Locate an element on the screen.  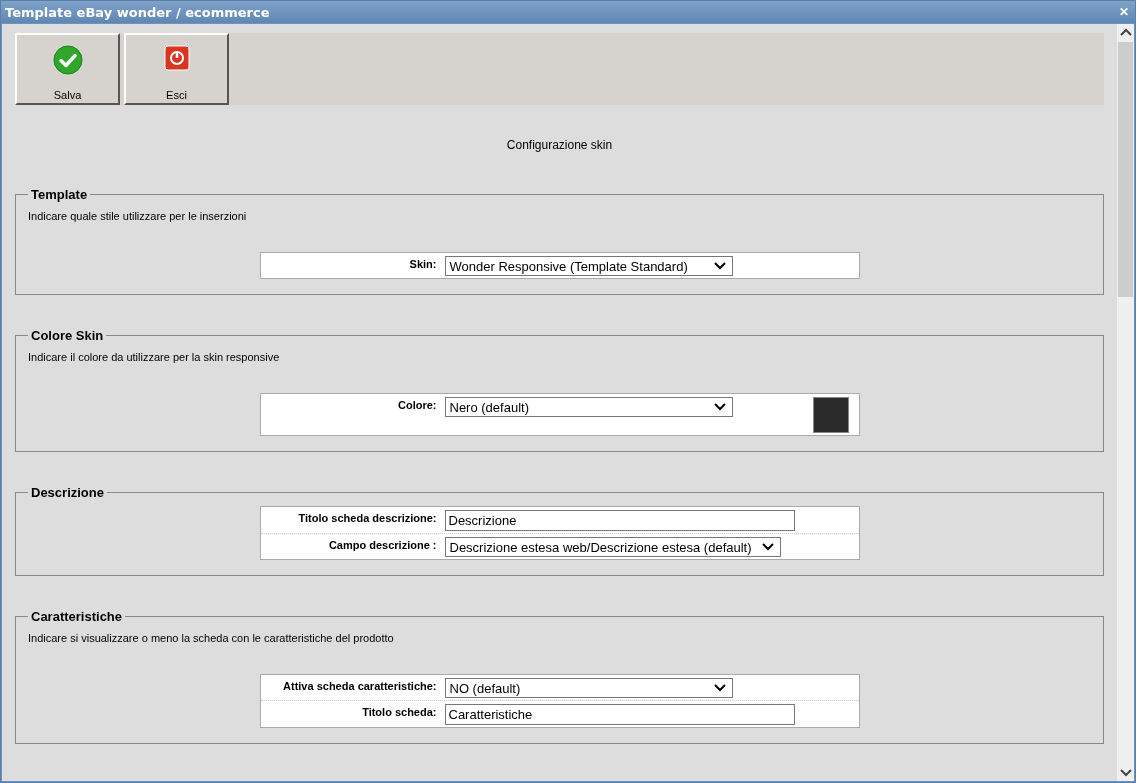
dropdown: Descrizione estesa web/Descrizione estesa (default) is located at coordinates (612, 547).